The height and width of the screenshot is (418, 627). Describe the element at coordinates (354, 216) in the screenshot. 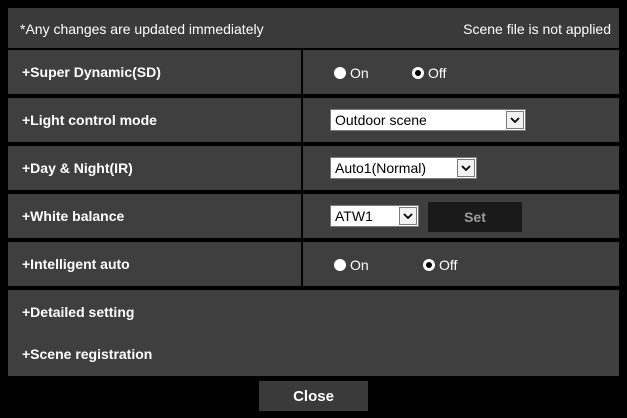

I see `white-balance-value: ATW1` at that location.